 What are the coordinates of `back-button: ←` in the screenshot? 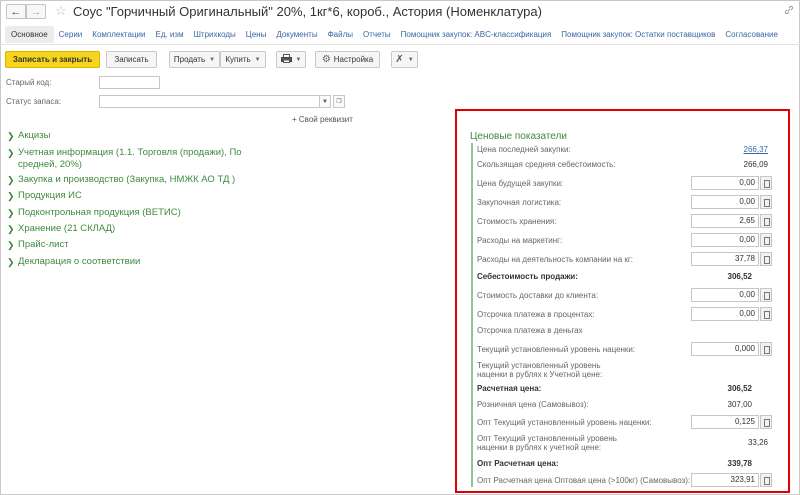 It's located at (16, 11).